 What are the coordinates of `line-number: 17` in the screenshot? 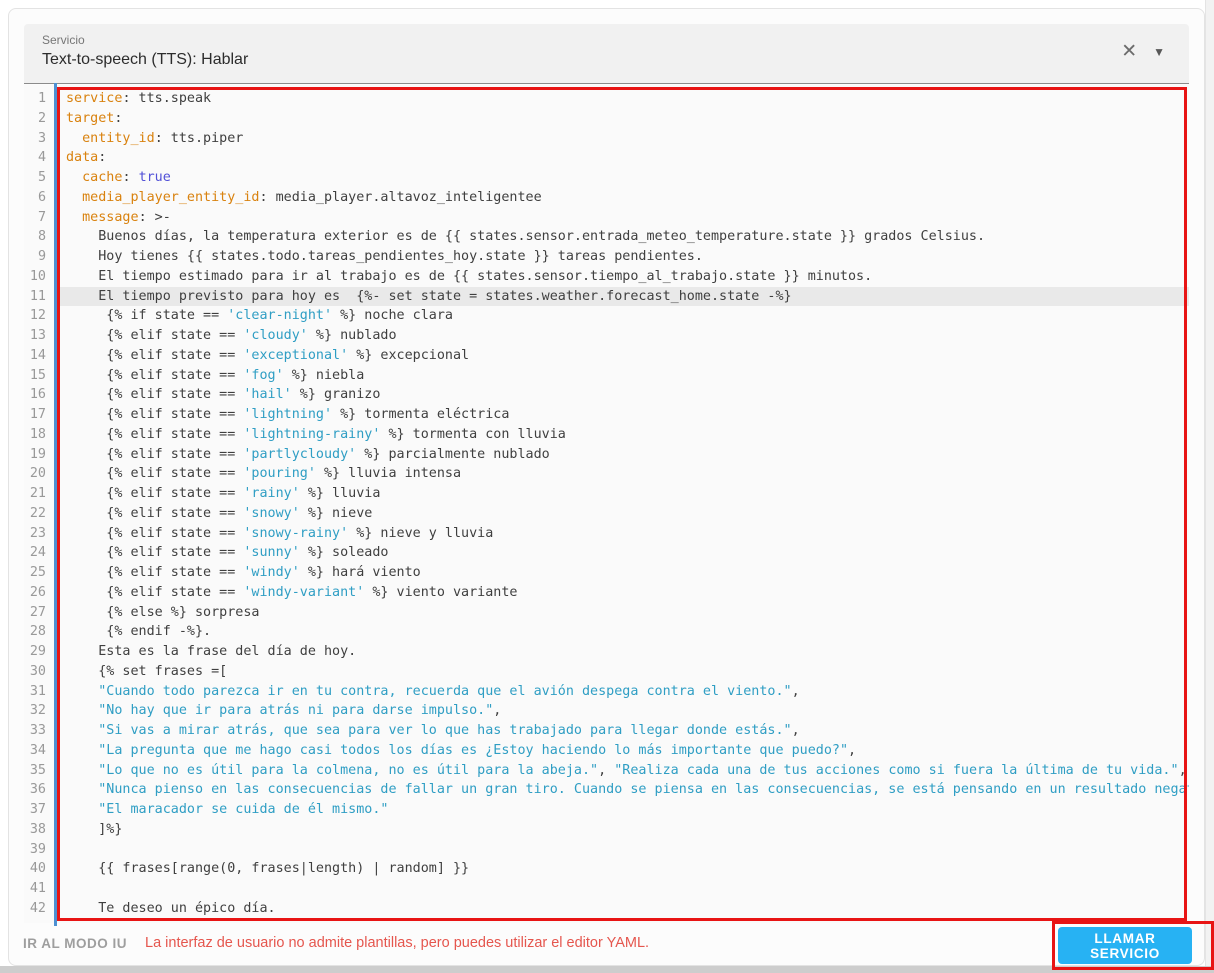 It's located at (37, 414).